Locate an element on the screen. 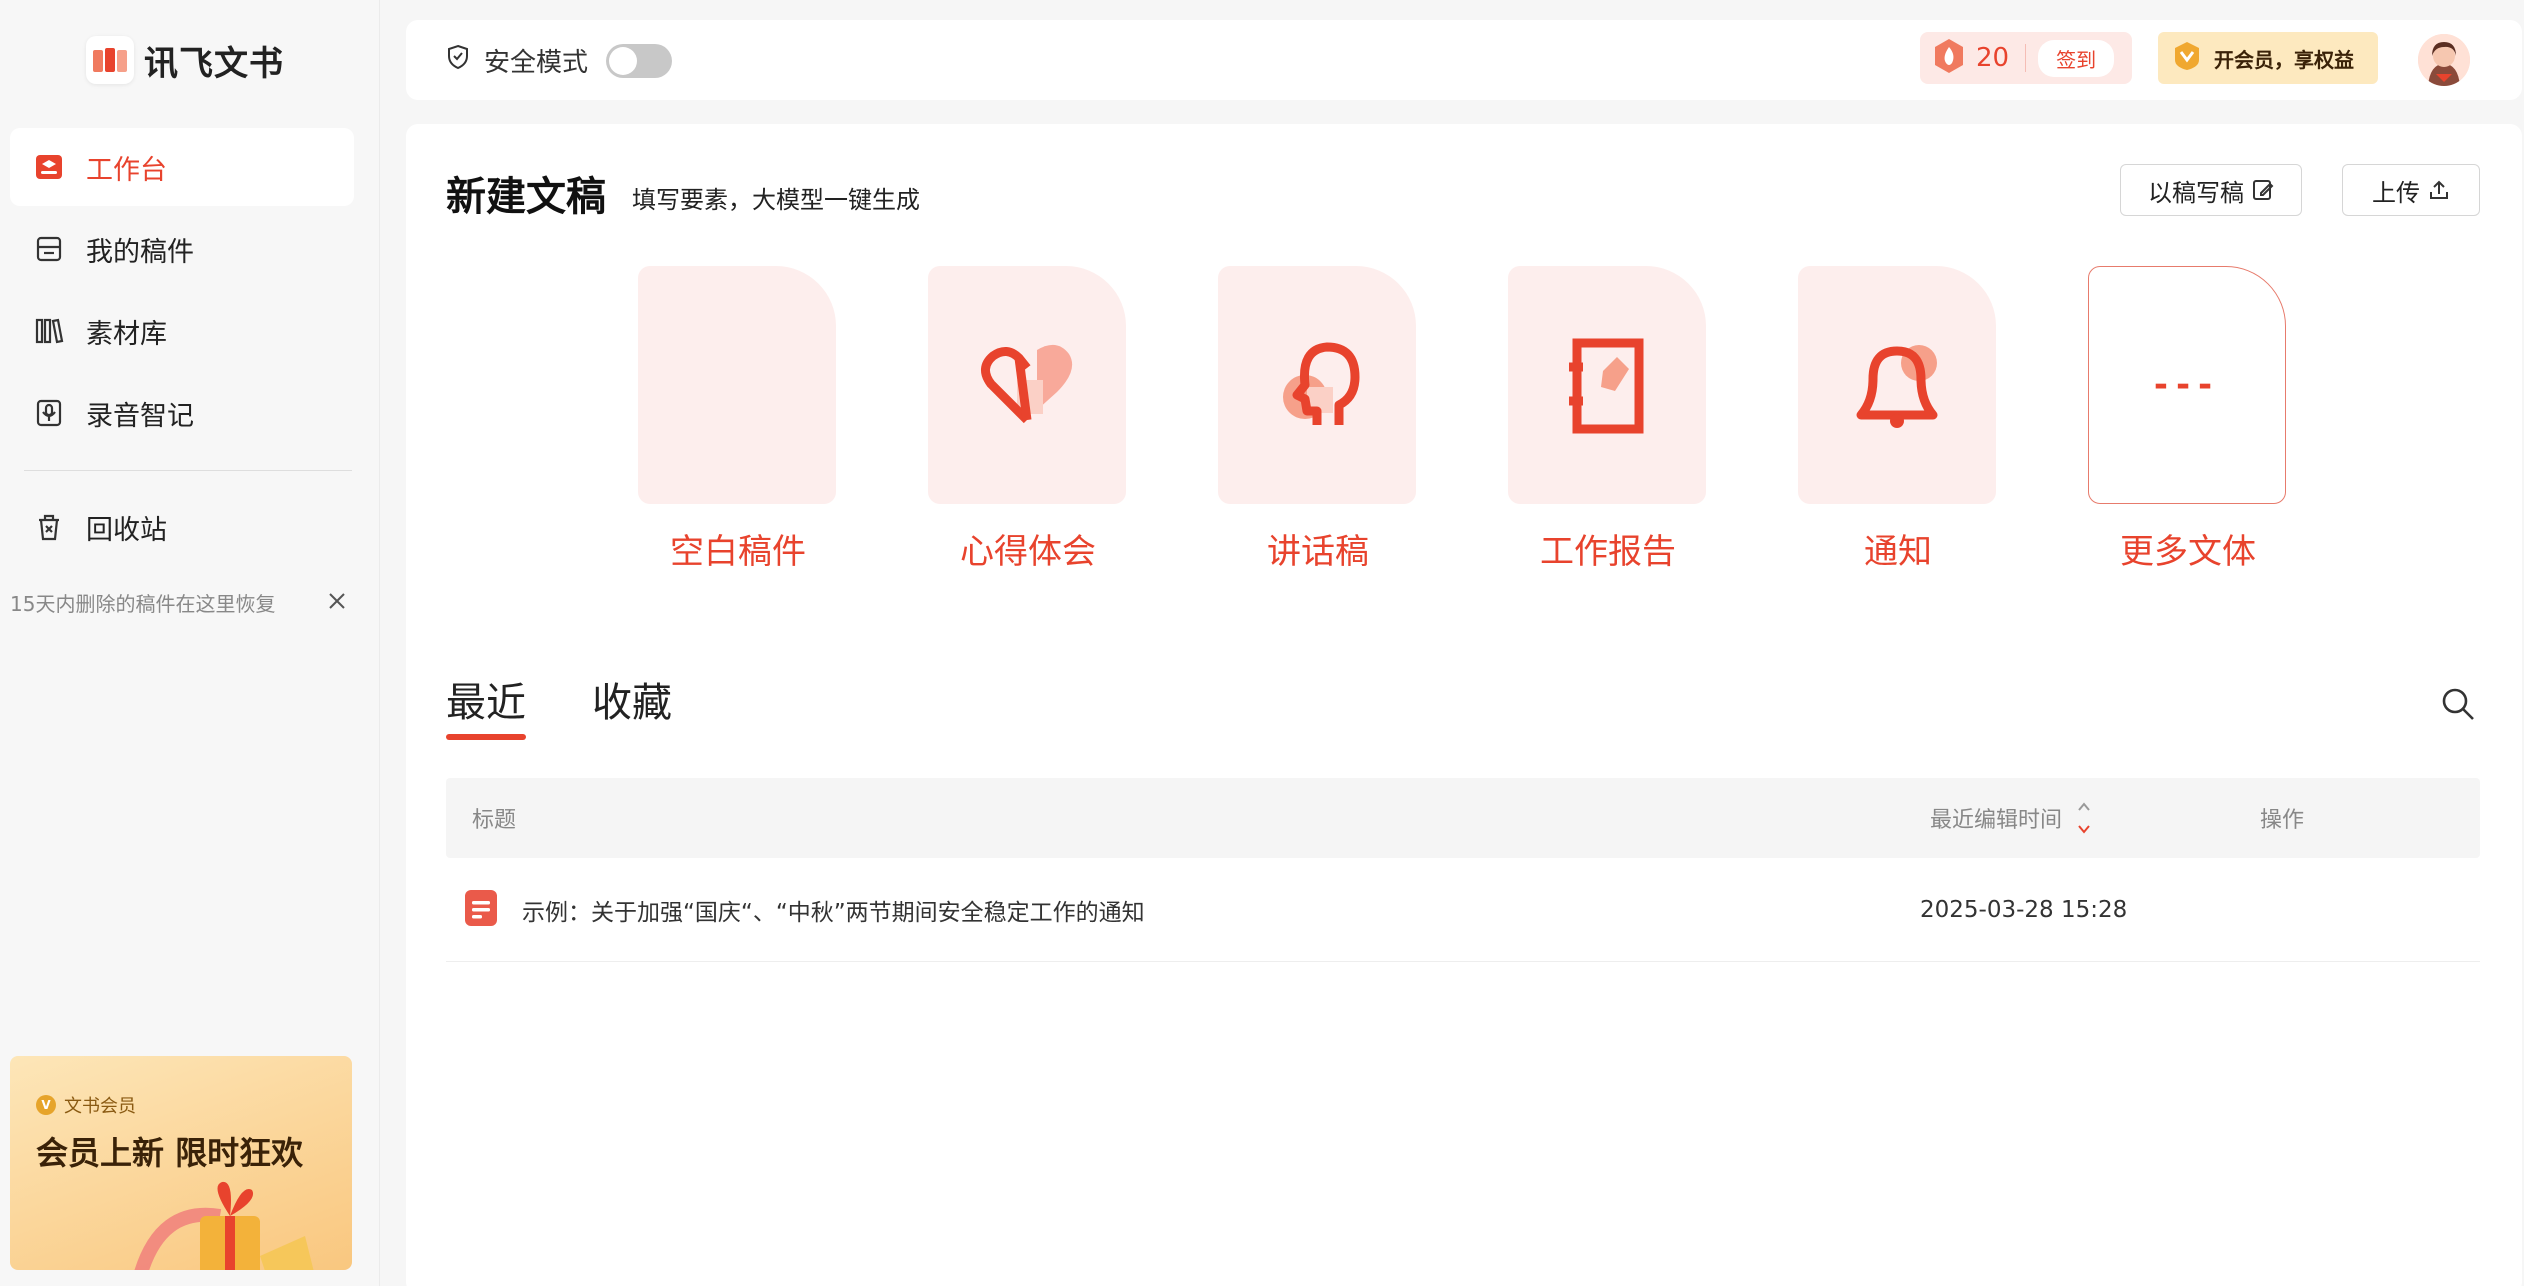 The height and width of the screenshot is (1286, 2524). brand-name: 讯飞文书 is located at coordinates (214, 63).